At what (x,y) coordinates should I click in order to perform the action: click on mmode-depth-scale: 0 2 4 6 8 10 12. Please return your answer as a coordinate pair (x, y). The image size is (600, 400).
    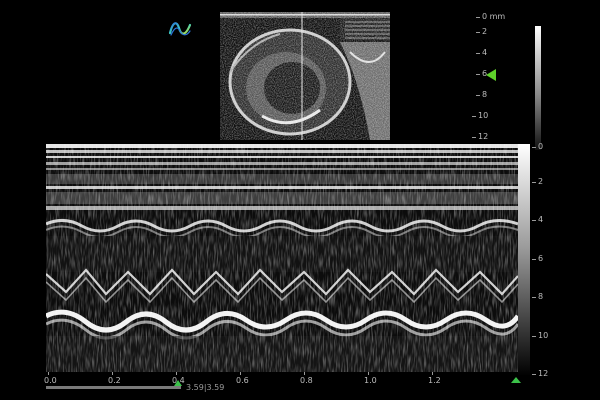
    Looking at the image, I should click on (551, 261).